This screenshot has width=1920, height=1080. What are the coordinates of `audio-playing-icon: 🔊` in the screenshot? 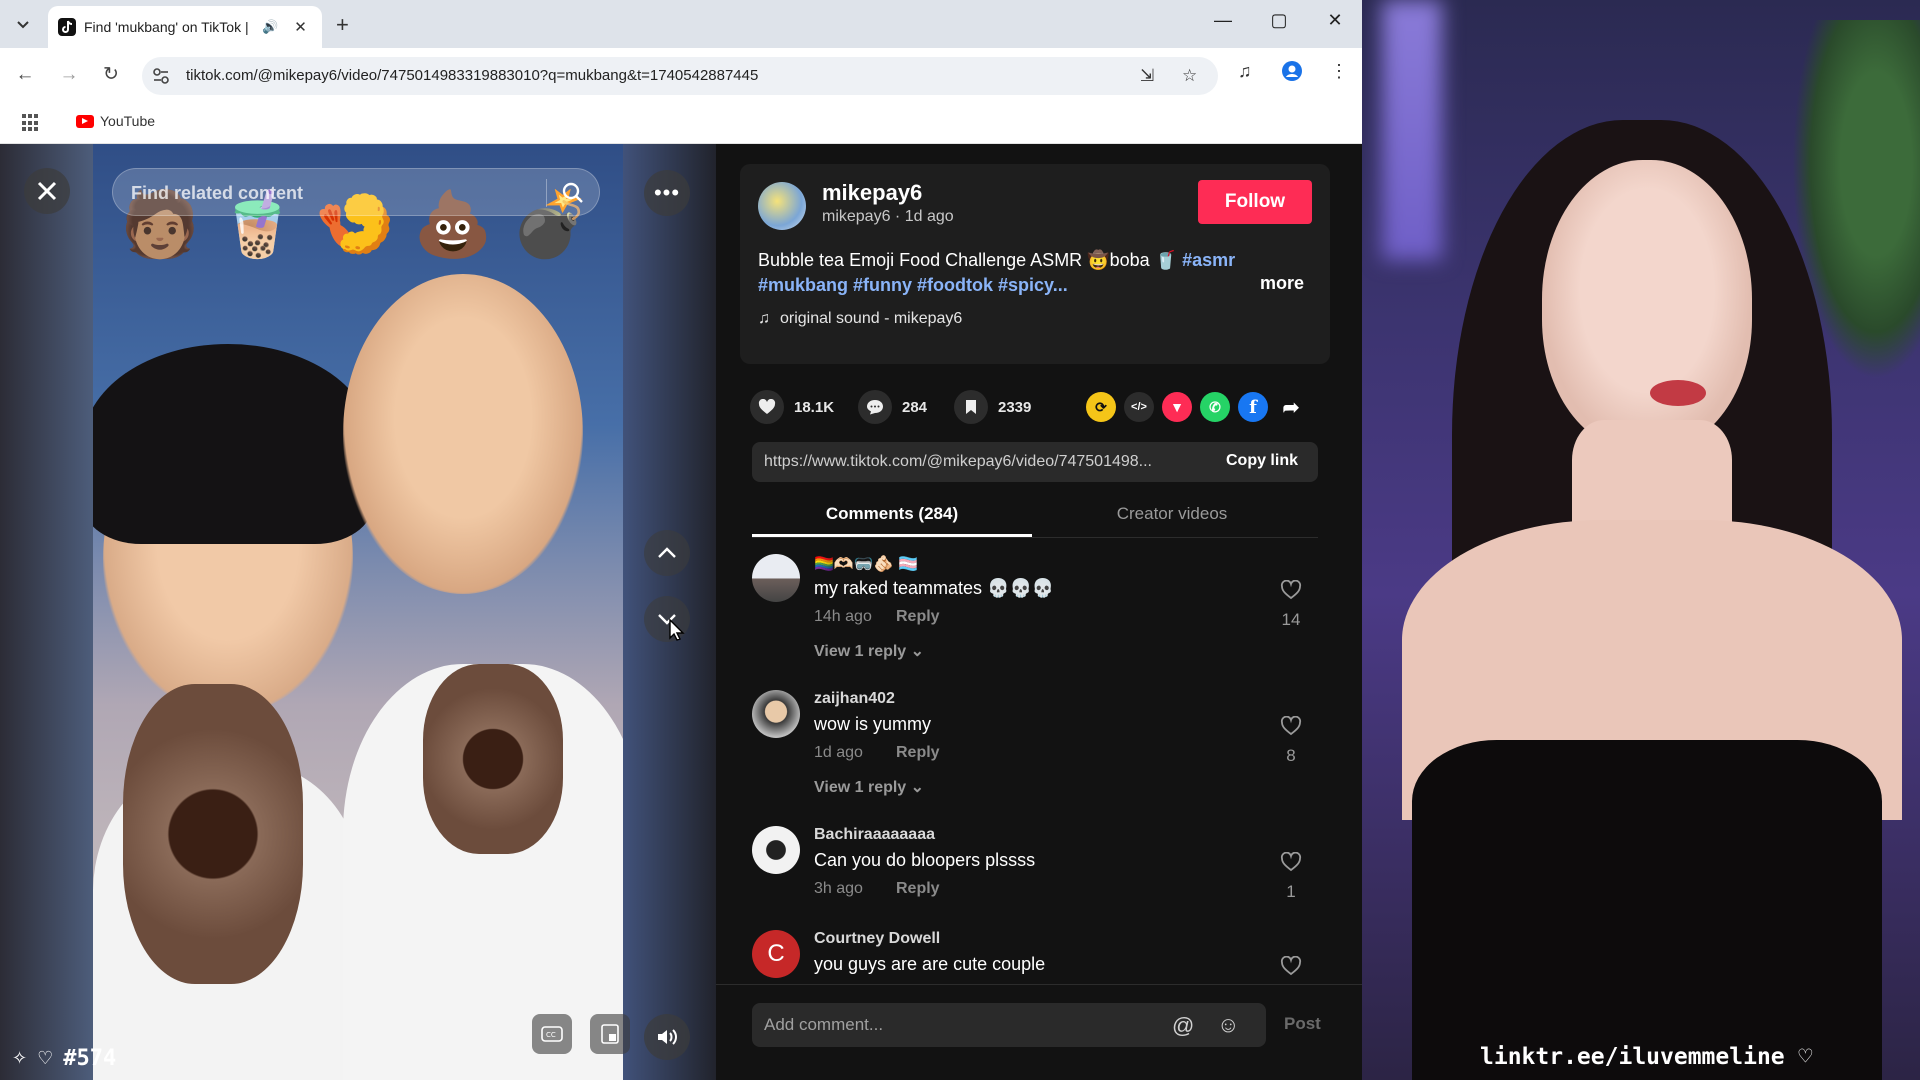 It's located at (270, 27).